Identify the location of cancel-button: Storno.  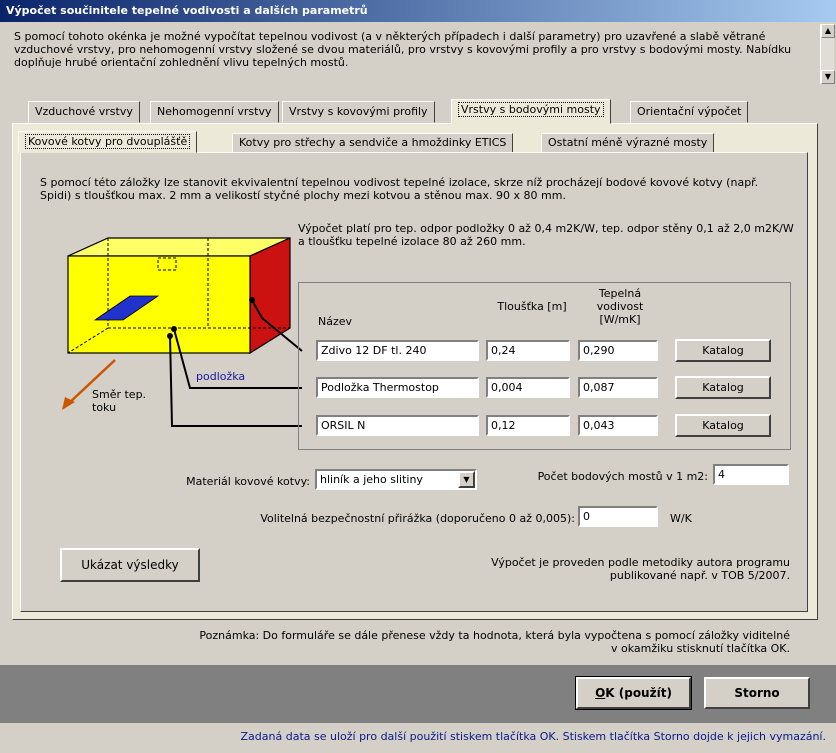
(757, 693).